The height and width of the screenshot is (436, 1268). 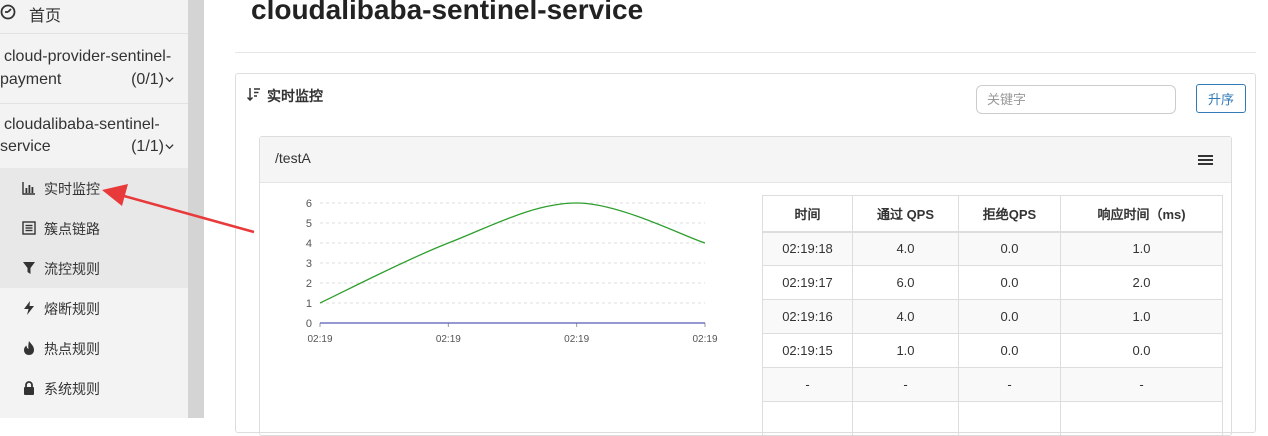 I want to click on menu-icon, so click(x=1205, y=160).